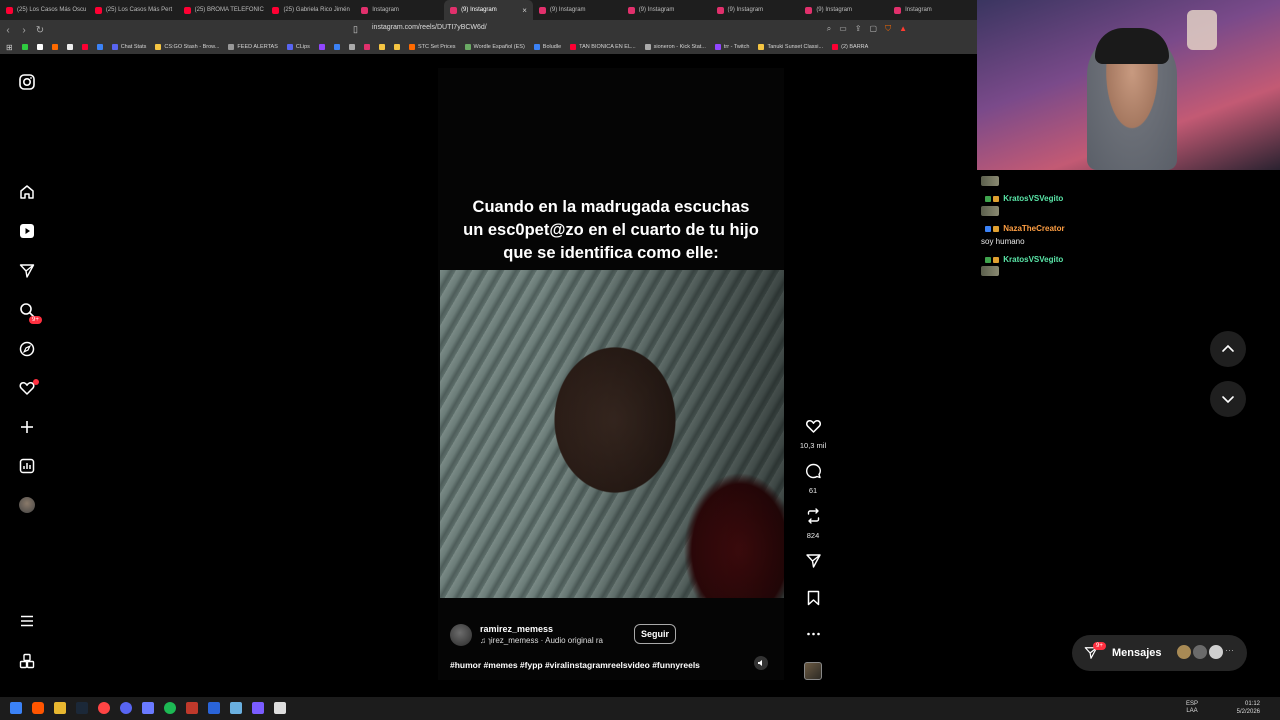 Image resolution: width=1280 pixels, height=720 pixels. I want to click on create-plus-icon, so click(27, 427).